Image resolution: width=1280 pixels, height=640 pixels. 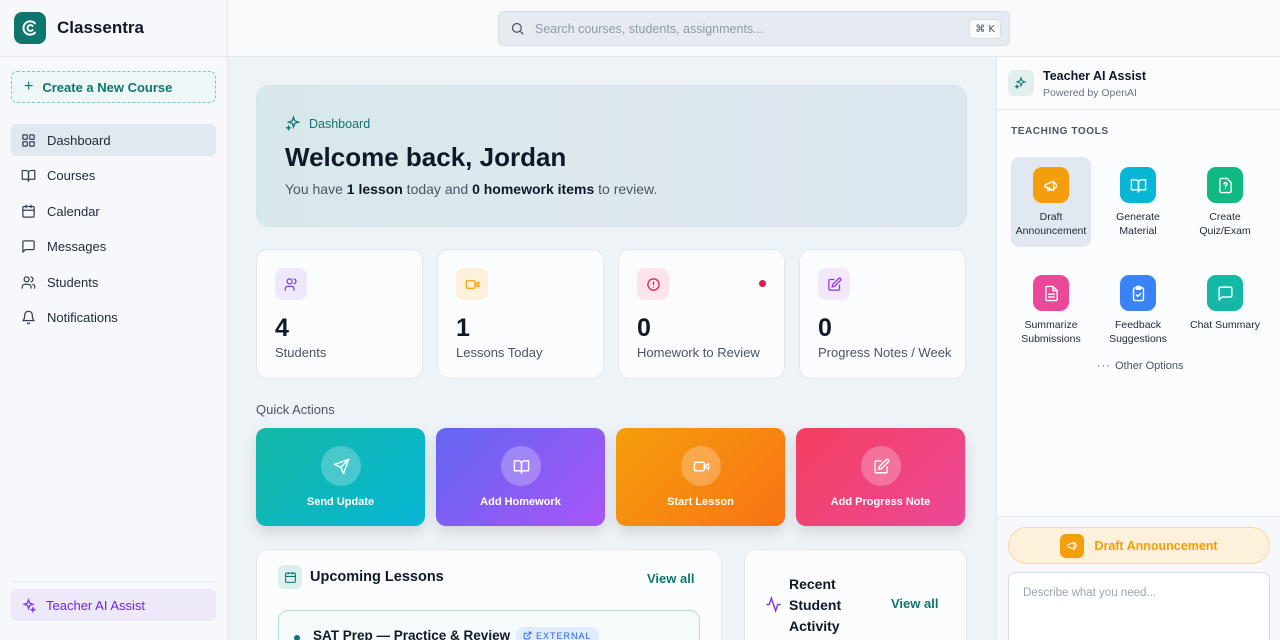 I want to click on view-all-lessons-link: View all, so click(x=670, y=578).